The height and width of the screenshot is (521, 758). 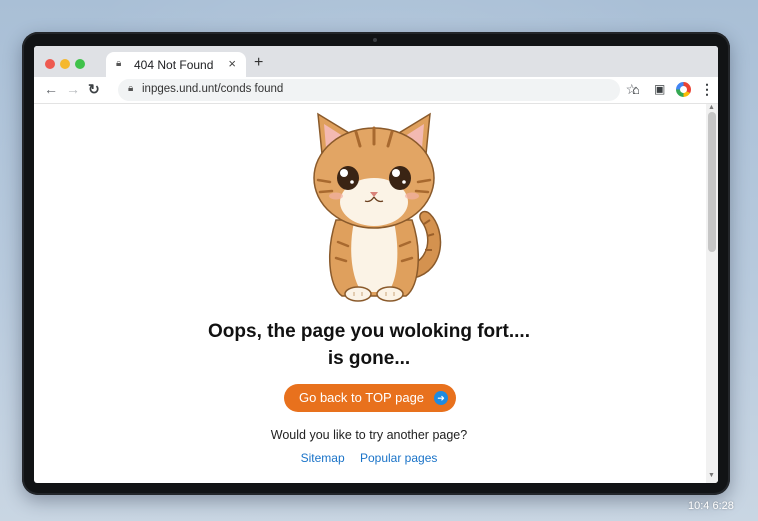 I want to click on scrollbar-thumb, so click(x=712, y=182).